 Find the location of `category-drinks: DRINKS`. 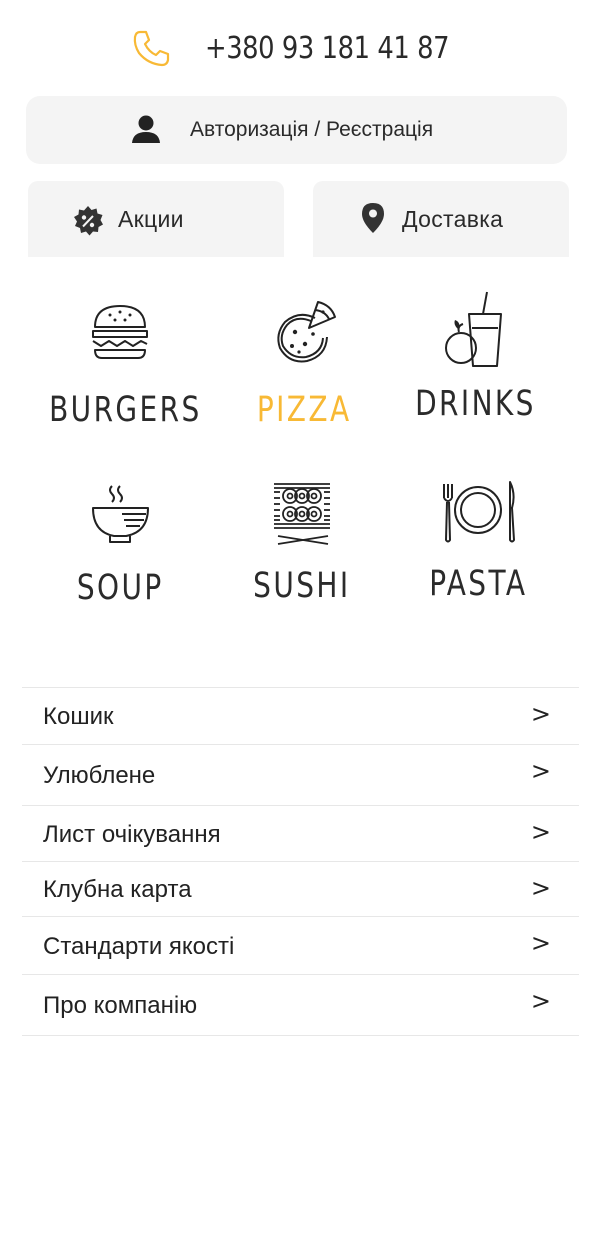

category-drinks: DRINKS is located at coordinates (475, 357).